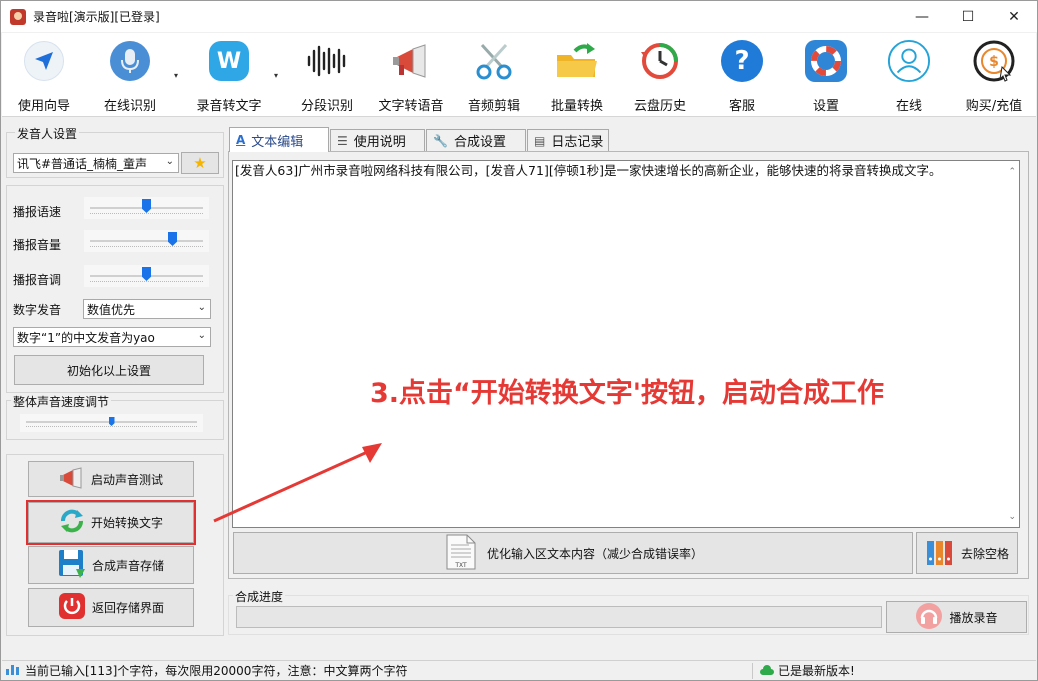  I want to click on toolbar-label: 使用向导, so click(43, 106).